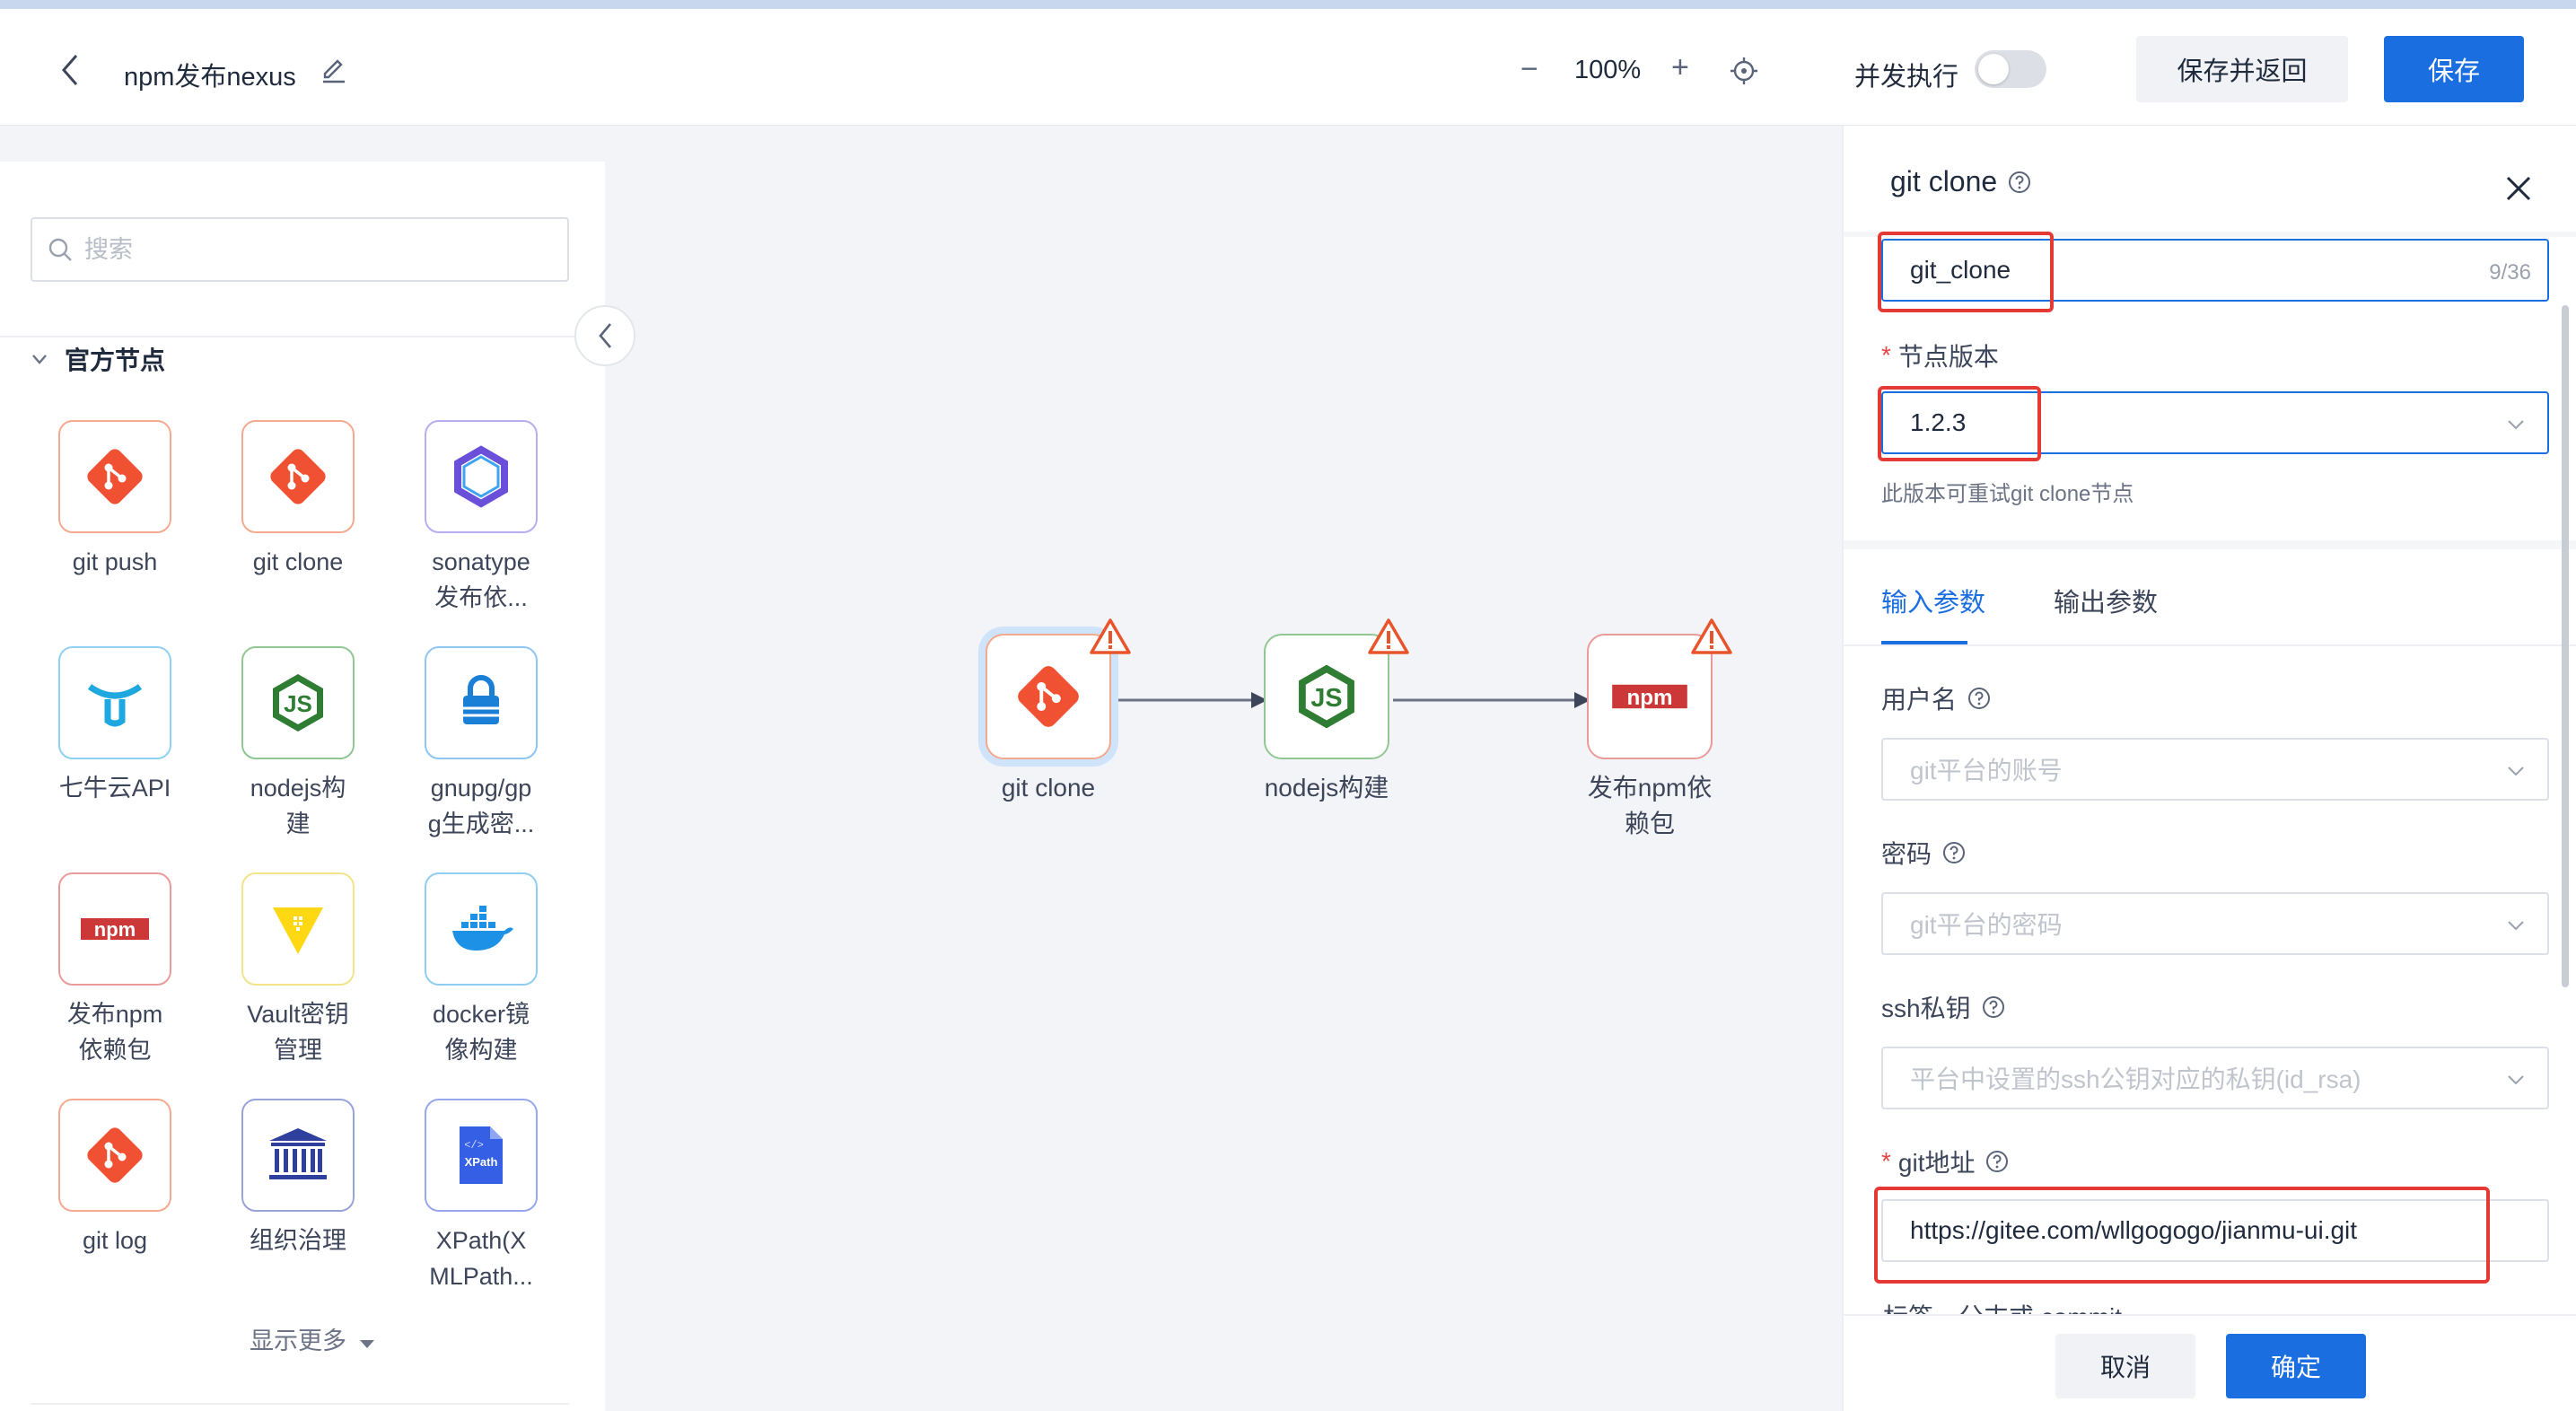 This screenshot has width=2576, height=1411. I want to click on qiniu-icon, so click(114, 702).